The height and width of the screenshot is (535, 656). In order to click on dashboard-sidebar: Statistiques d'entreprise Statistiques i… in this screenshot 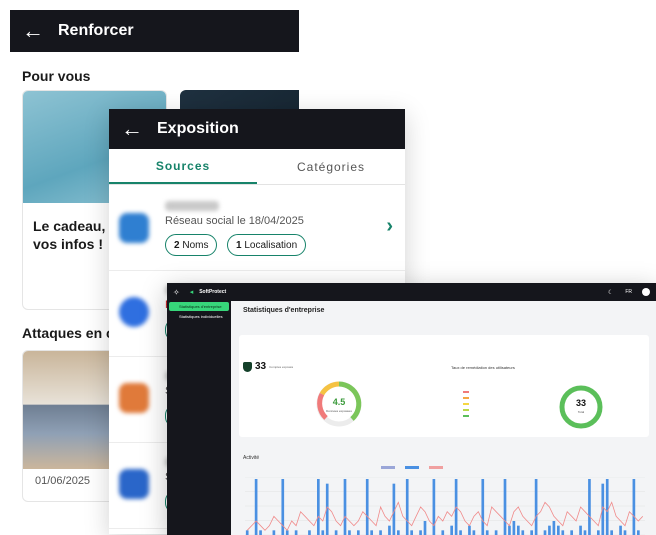, I will do `click(199, 418)`.